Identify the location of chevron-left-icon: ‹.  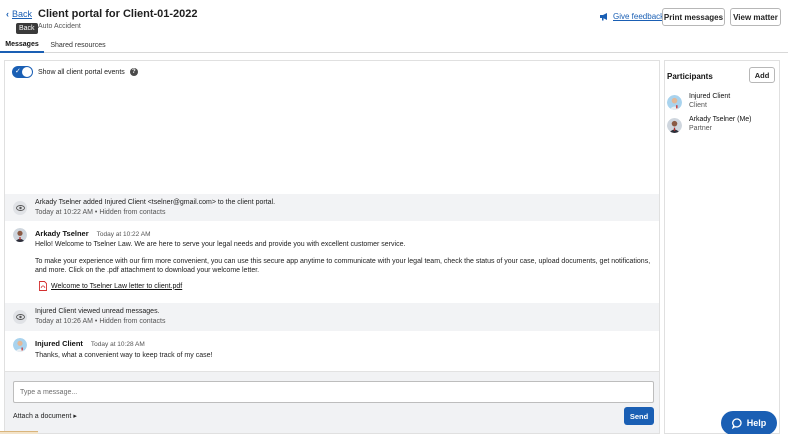
(7, 14).